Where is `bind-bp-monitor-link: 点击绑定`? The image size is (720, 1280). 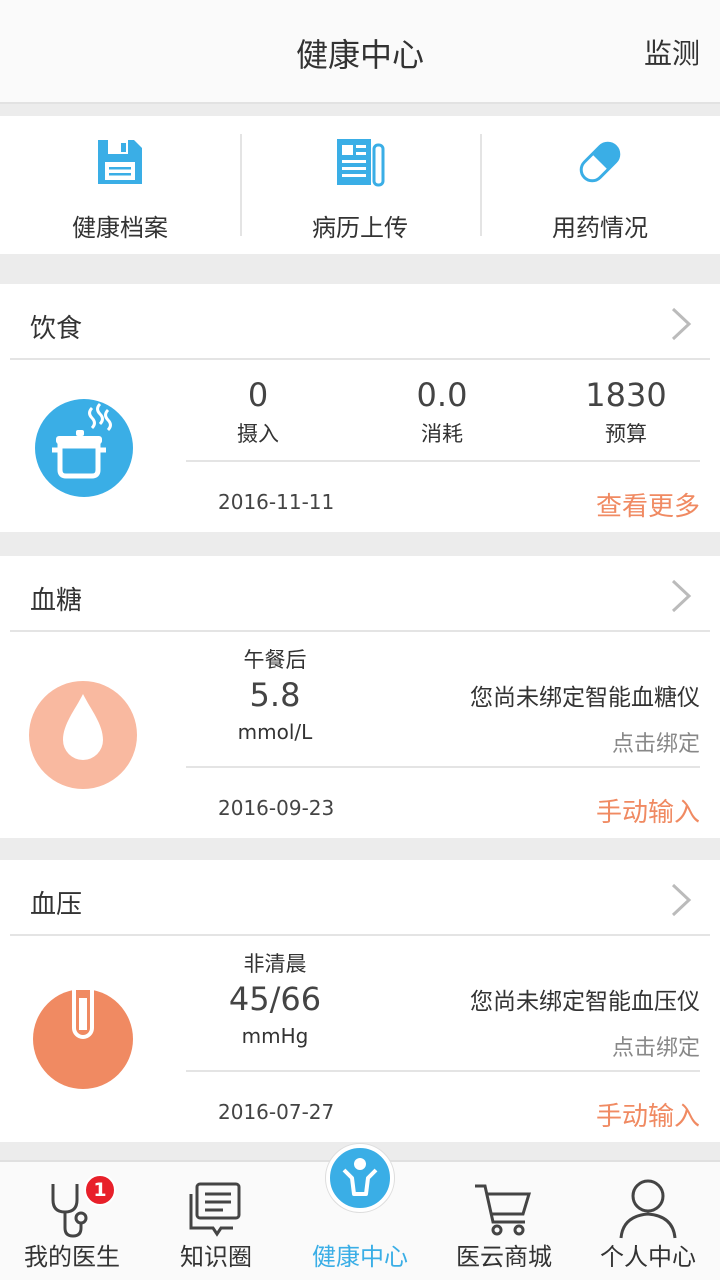 bind-bp-monitor-link: 点击绑定 is located at coordinates (656, 1046).